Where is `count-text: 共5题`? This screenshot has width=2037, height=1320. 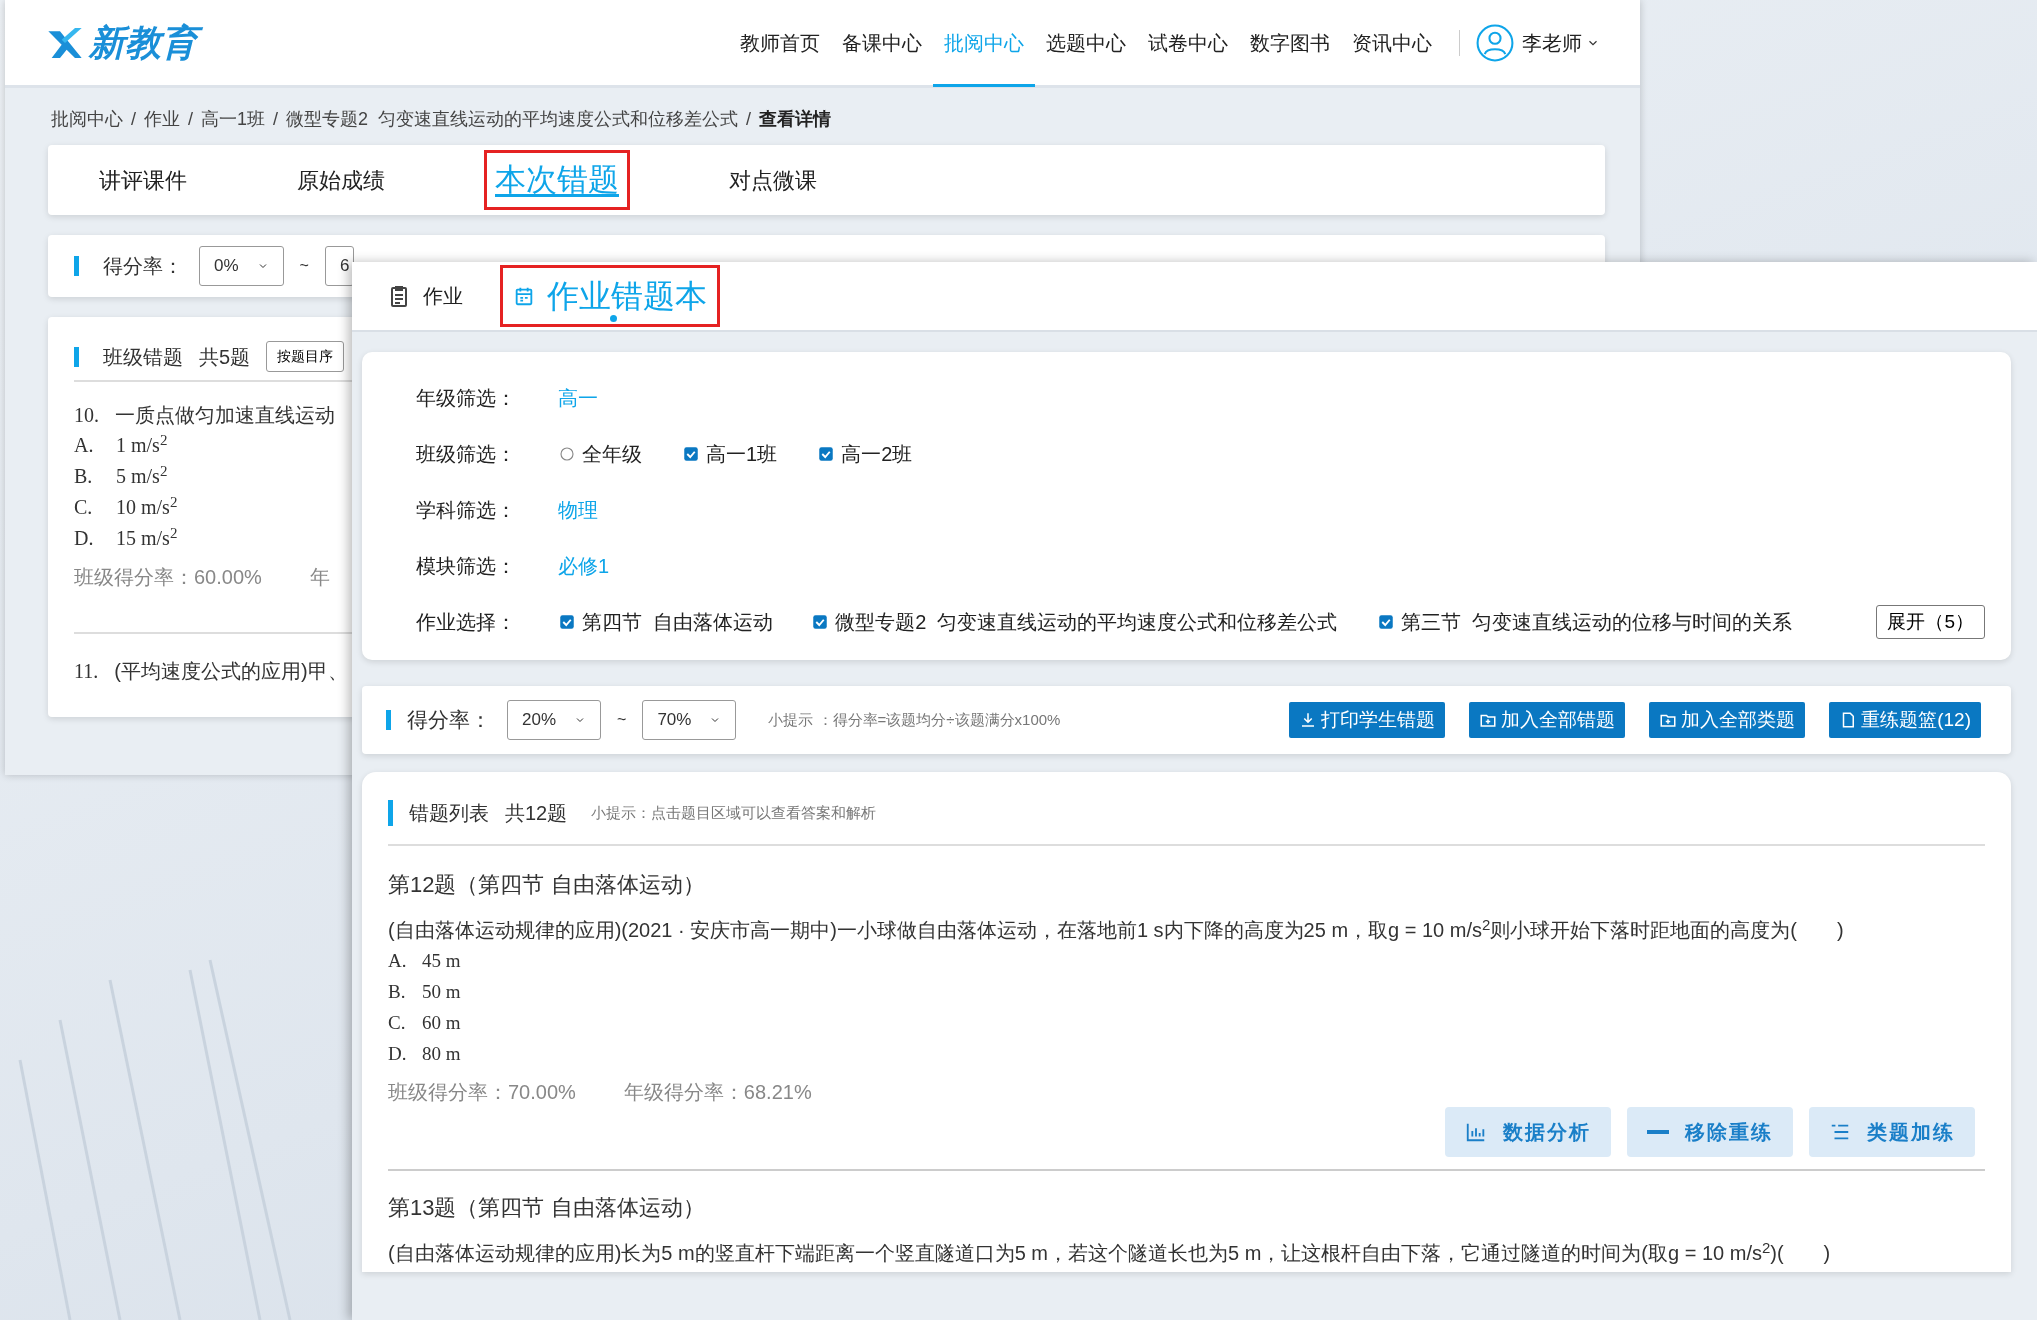
count-text: 共5题 is located at coordinates (225, 357).